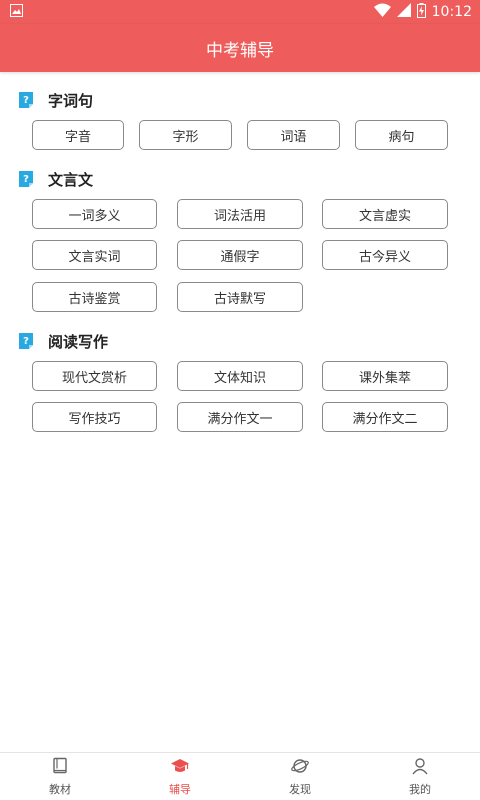  What do you see at coordinates (240, 297) in the screenshot?
I see `wenyan-item-8: 古诗默写` at bounding box center [240, 297].